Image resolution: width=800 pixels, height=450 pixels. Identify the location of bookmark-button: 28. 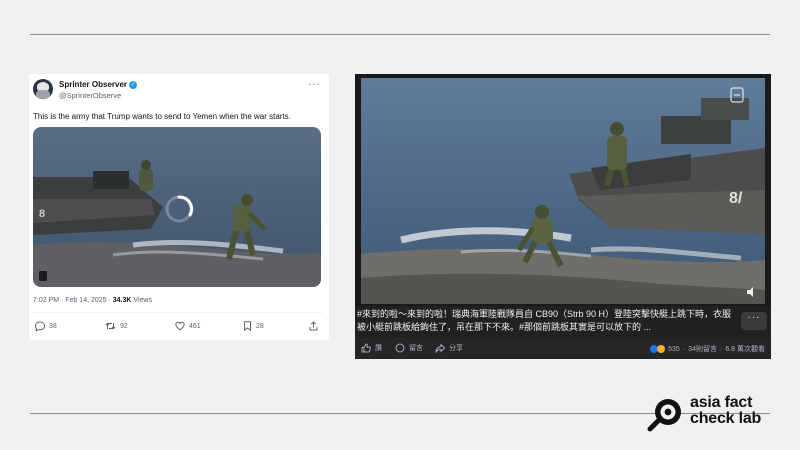
(253, 326).